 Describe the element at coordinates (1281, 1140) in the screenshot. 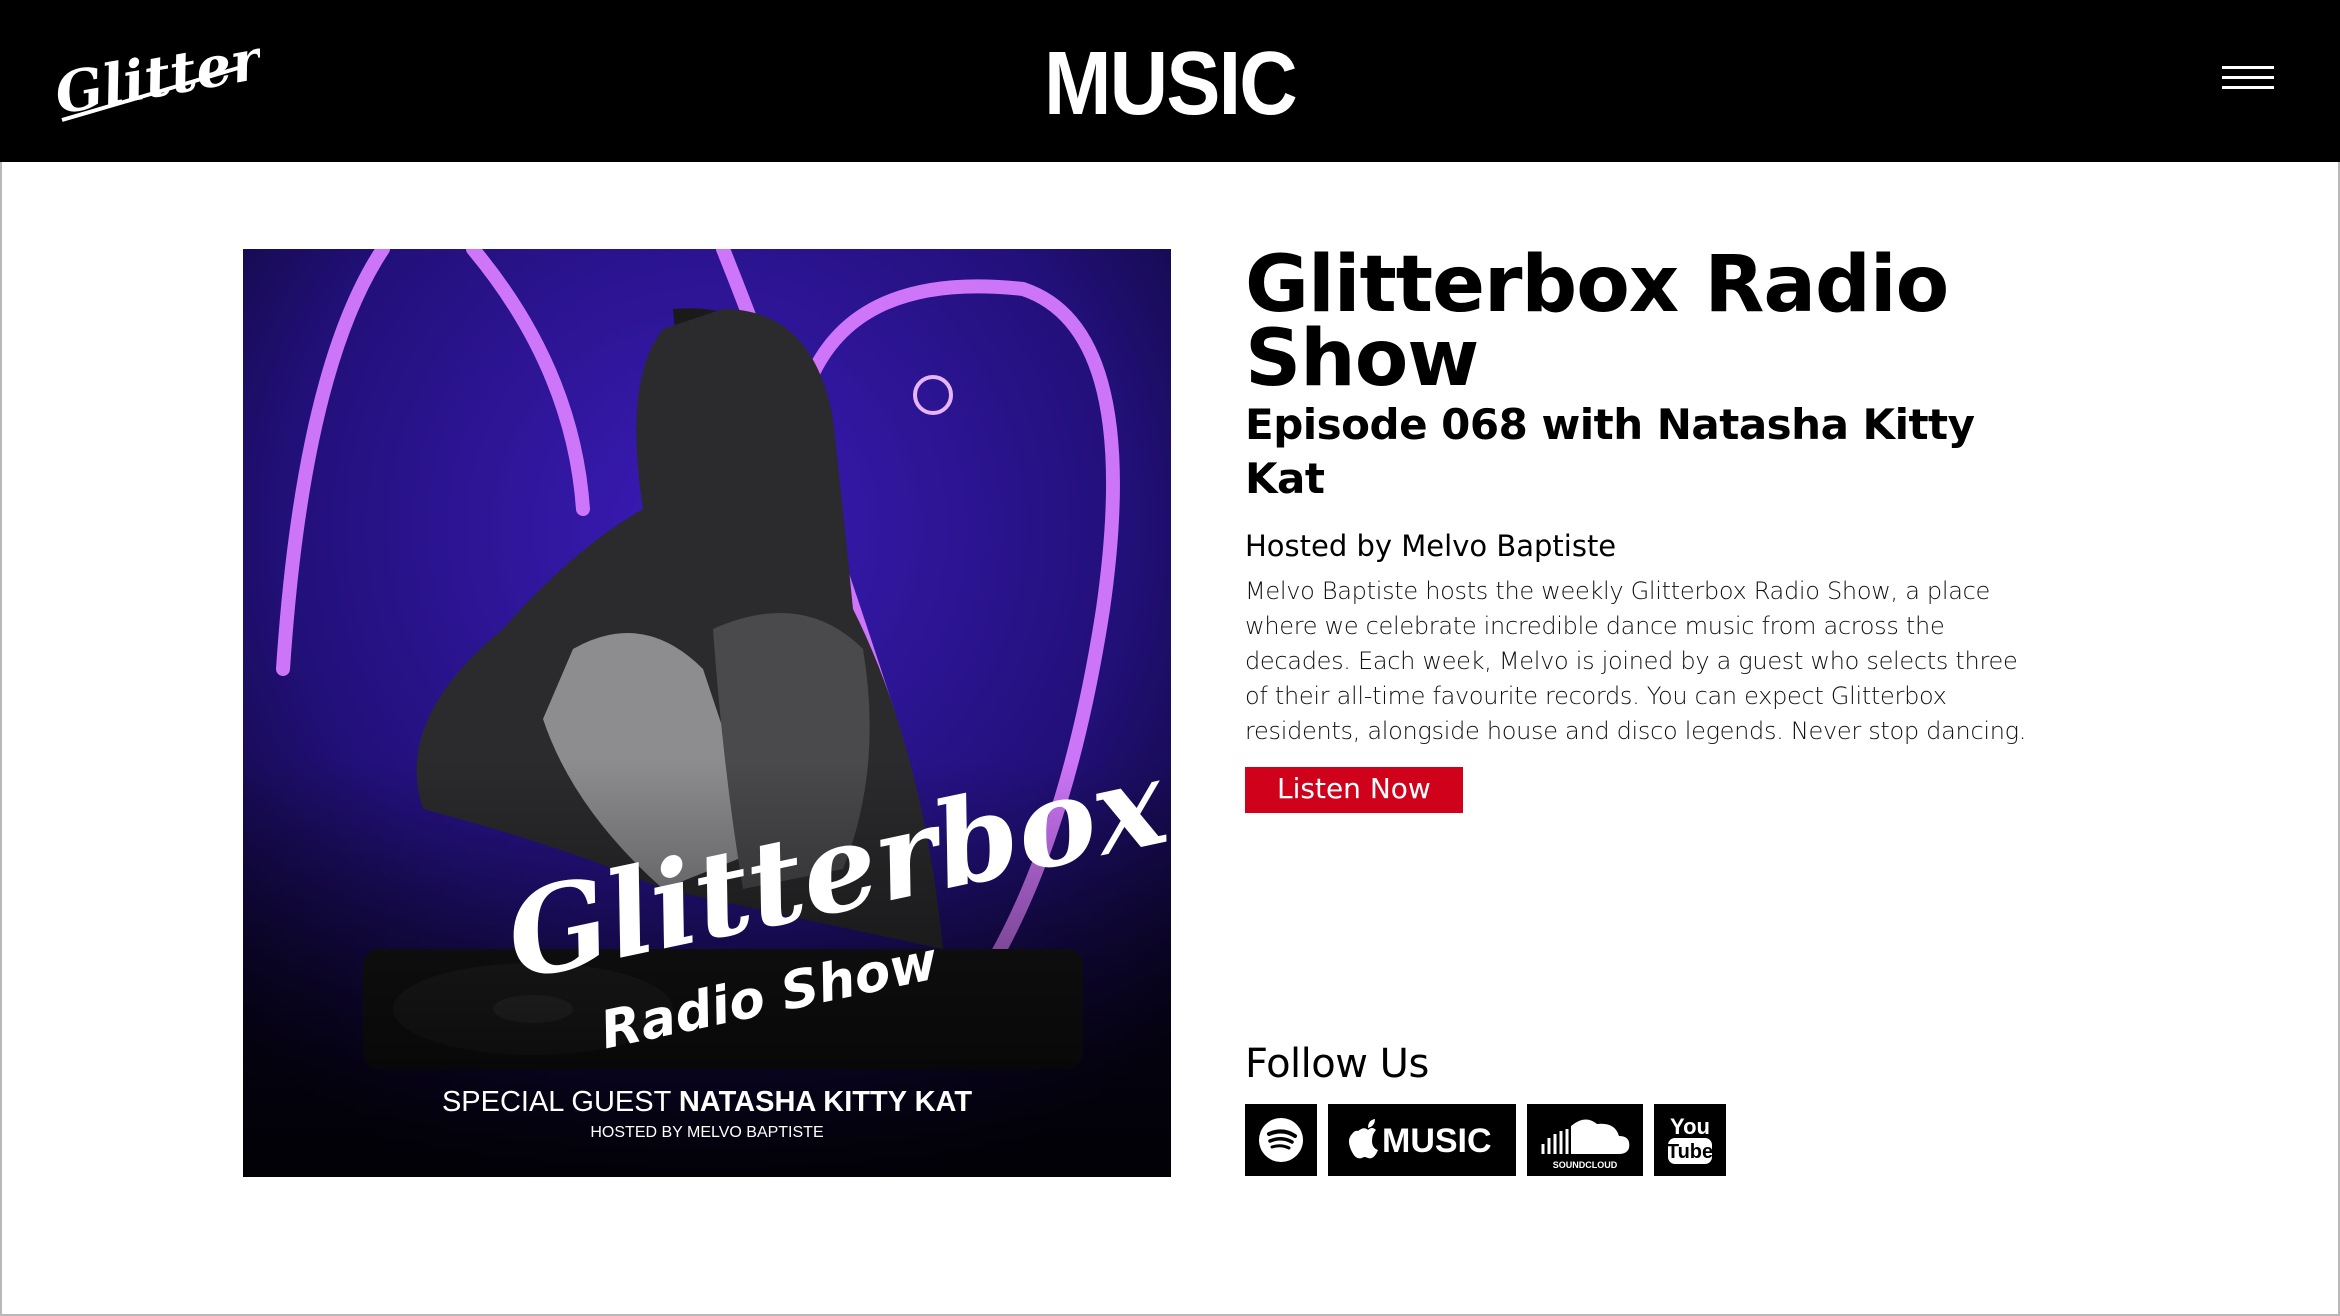

I see `spotify-icon` at that location.